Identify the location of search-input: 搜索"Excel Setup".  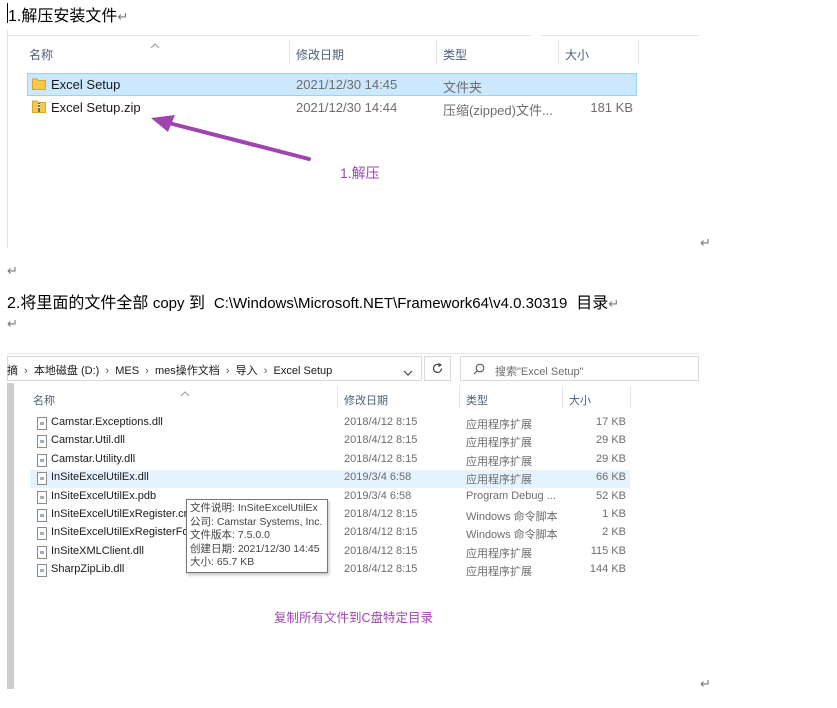
(539, 371).